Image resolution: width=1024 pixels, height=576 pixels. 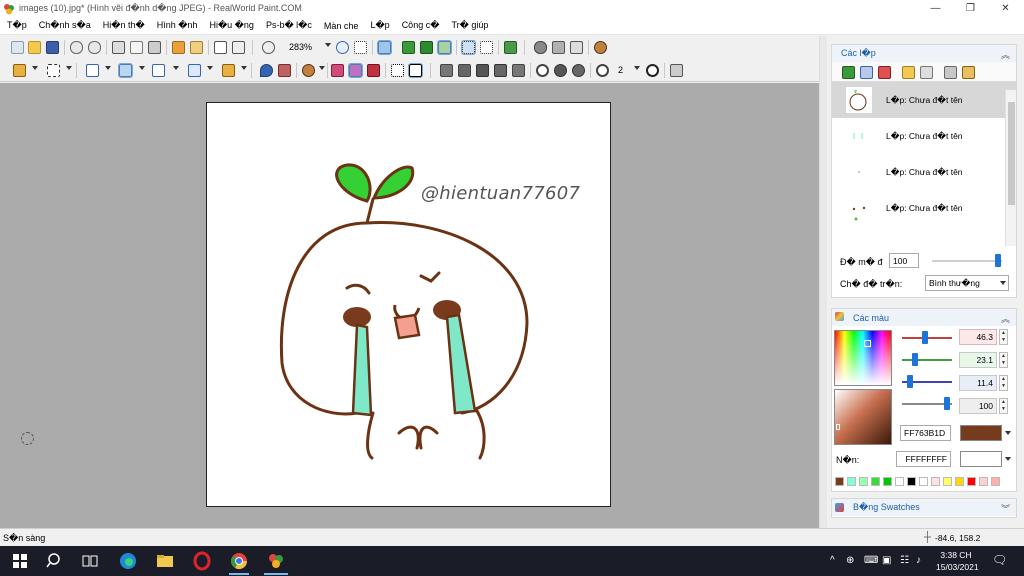 I want to click on pen-tool-icon, so click(x=576, y=47).